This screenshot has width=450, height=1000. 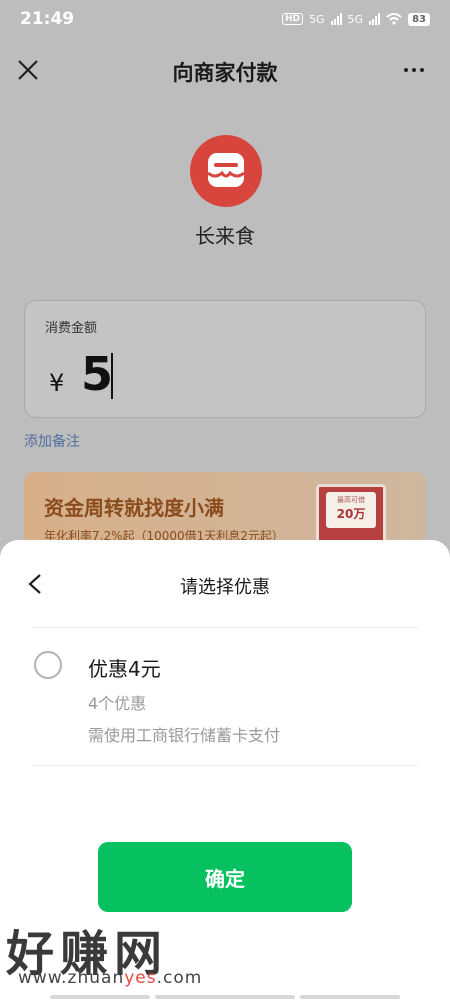 I want to click on loan-card-amount: 20万, so click(x=351, y=514).